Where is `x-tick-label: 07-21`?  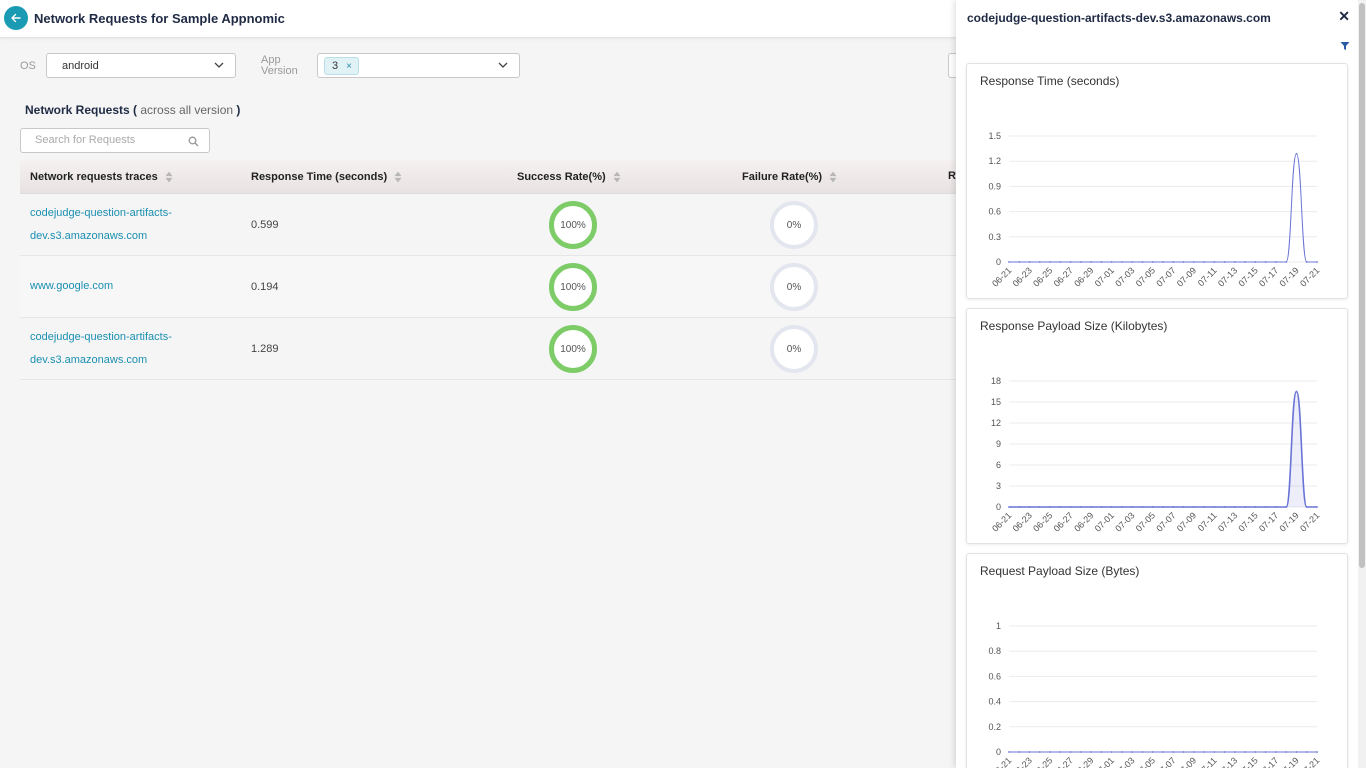
x-tick-label: 07-21 is located at coordinates (1309, 276).